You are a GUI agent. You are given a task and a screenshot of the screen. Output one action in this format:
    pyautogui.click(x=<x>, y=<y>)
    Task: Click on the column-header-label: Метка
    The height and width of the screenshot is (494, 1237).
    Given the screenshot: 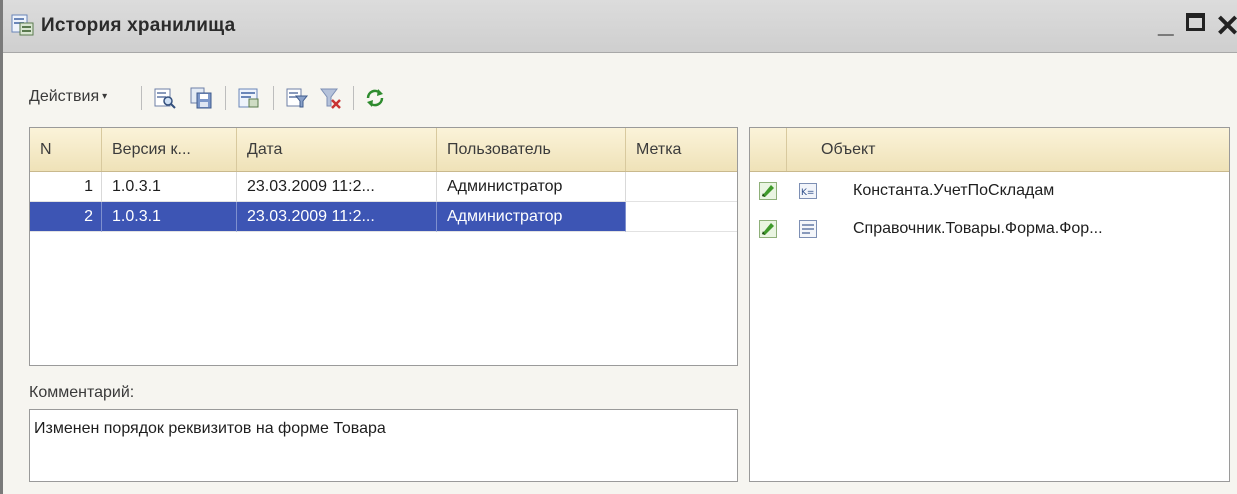 What is the action you would take?
    pyautogui.click(x=681, y=149)
    